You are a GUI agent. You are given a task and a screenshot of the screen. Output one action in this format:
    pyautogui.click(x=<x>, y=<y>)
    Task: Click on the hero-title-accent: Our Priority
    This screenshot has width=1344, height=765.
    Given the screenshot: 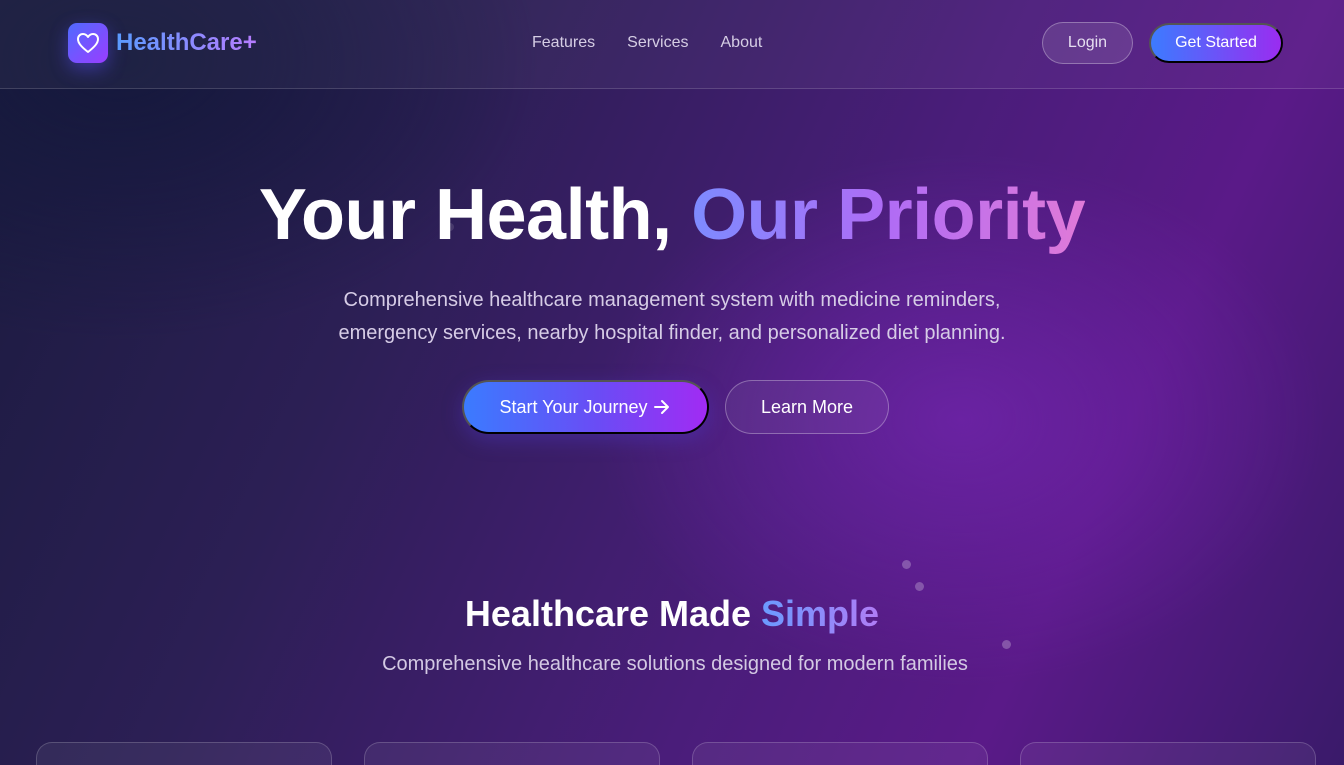 What is the action you would take?
    pyautogui.click(x=888, y=215)
    